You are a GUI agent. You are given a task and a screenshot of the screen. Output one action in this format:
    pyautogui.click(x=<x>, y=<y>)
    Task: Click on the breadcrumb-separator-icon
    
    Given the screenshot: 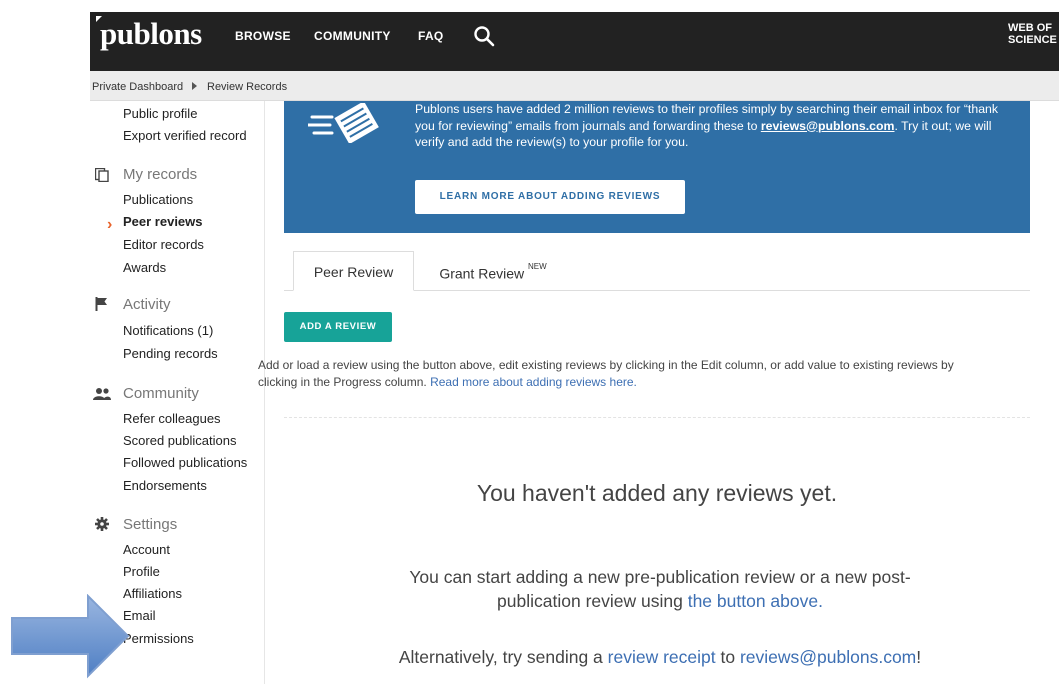 What is the action you would take?
    pyautogui.click(x=194, y=86)
    